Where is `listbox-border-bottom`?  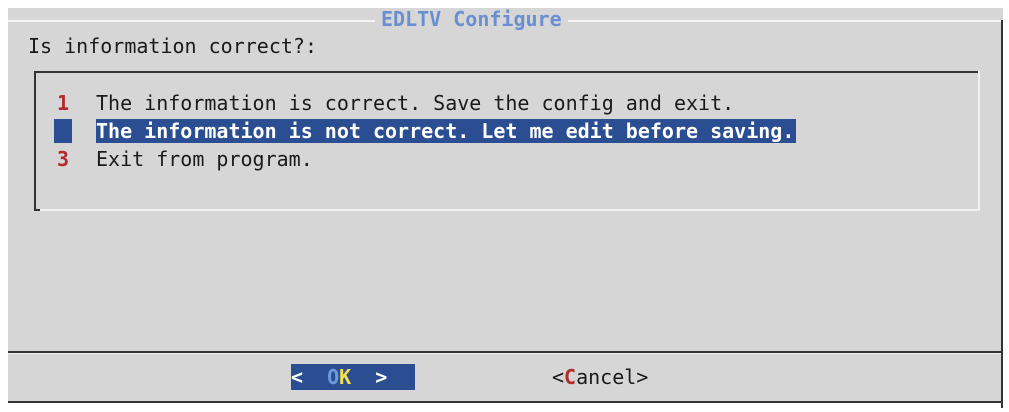 listbox-border-bottom is located at coordinates (507, 210).